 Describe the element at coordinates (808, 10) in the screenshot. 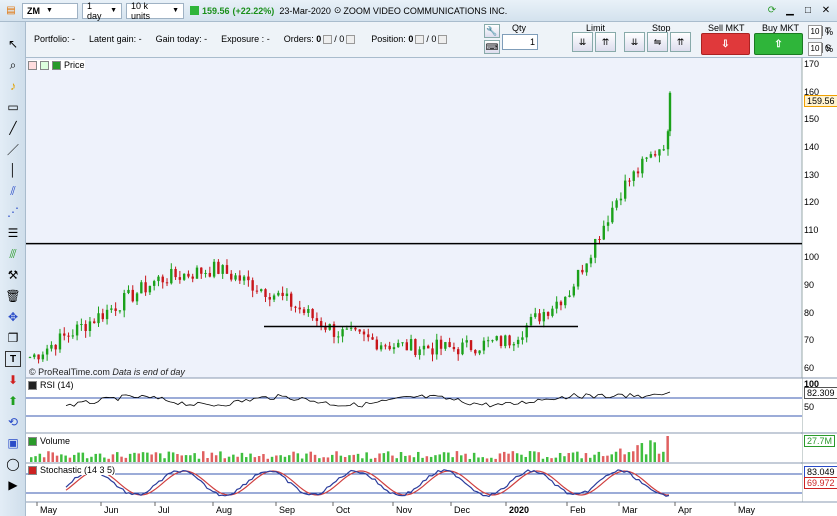

I see `maximize-icon: □` at that location.